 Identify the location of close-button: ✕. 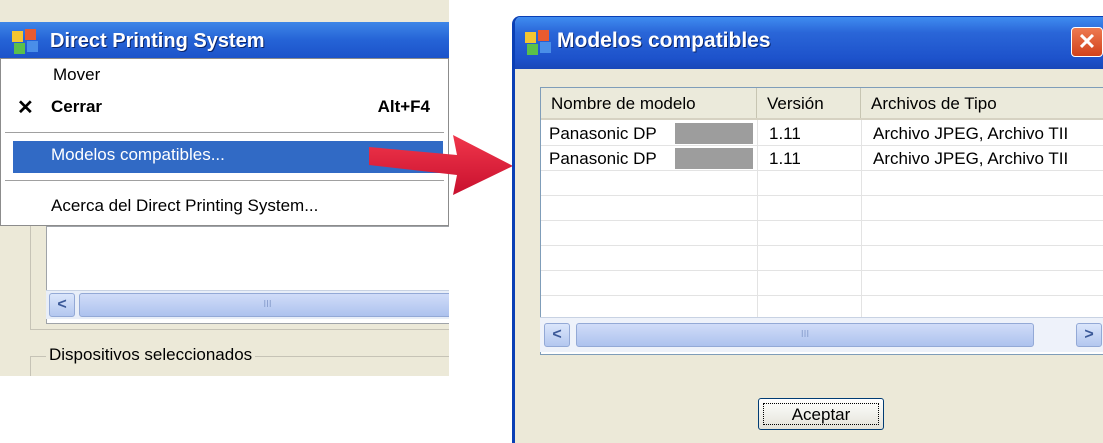
(1087, 42).